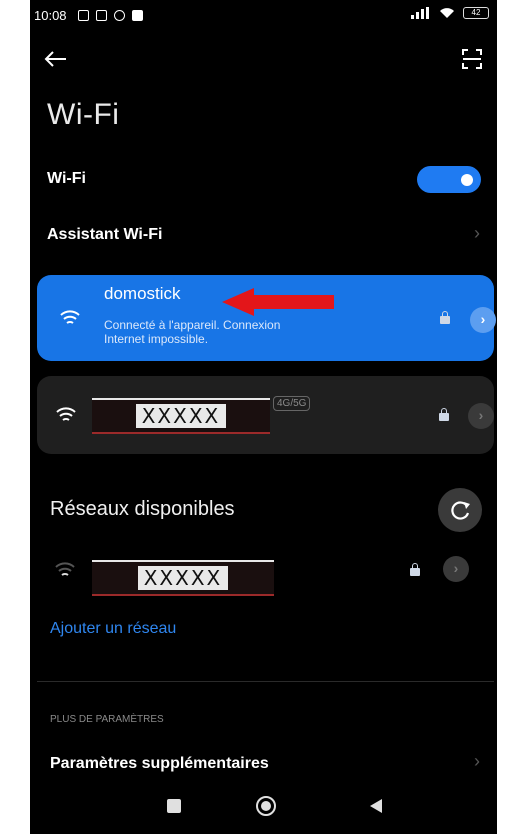 The image size is (517, 834). I want to click on available-network-row: XXXXX ›, so click(263, 579).